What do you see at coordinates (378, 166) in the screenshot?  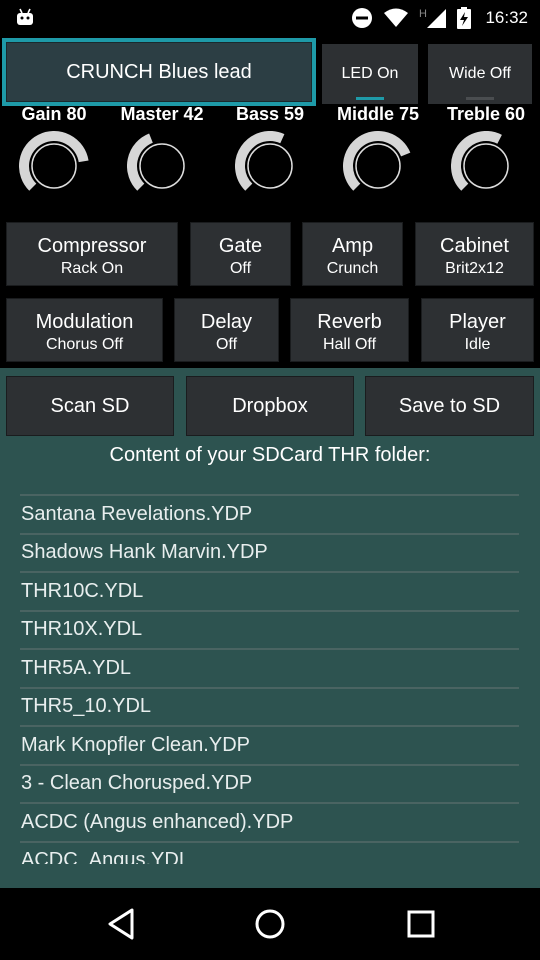 I see `knob-middle-dial` at bounding box center [378, 166].